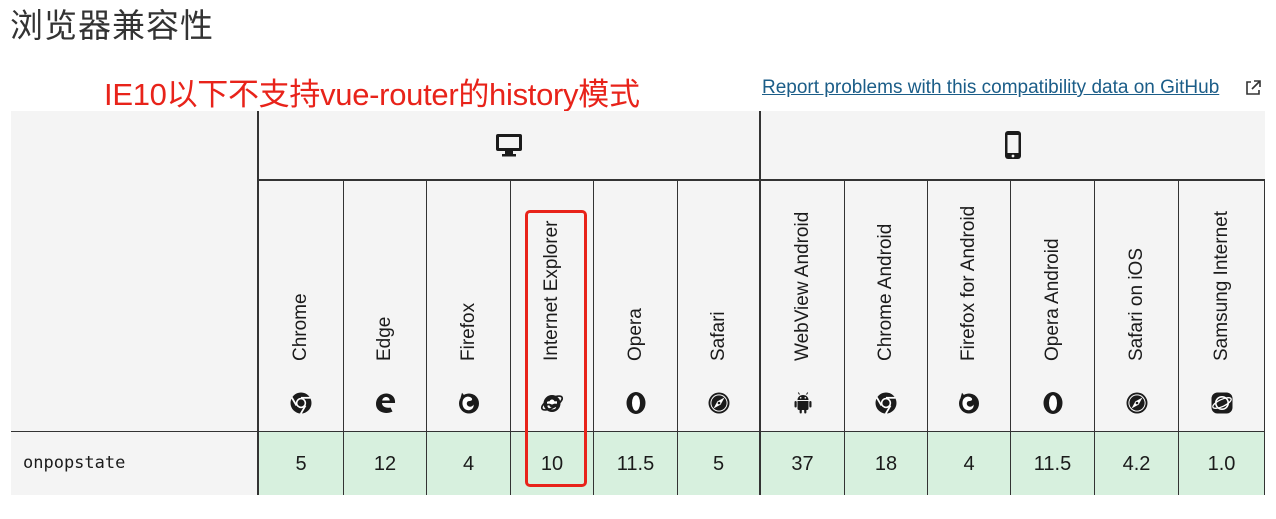 Image resolution: width=1276 pixels, height=519 pixels. I want to click on external-link-icon, so click(1253, 88).